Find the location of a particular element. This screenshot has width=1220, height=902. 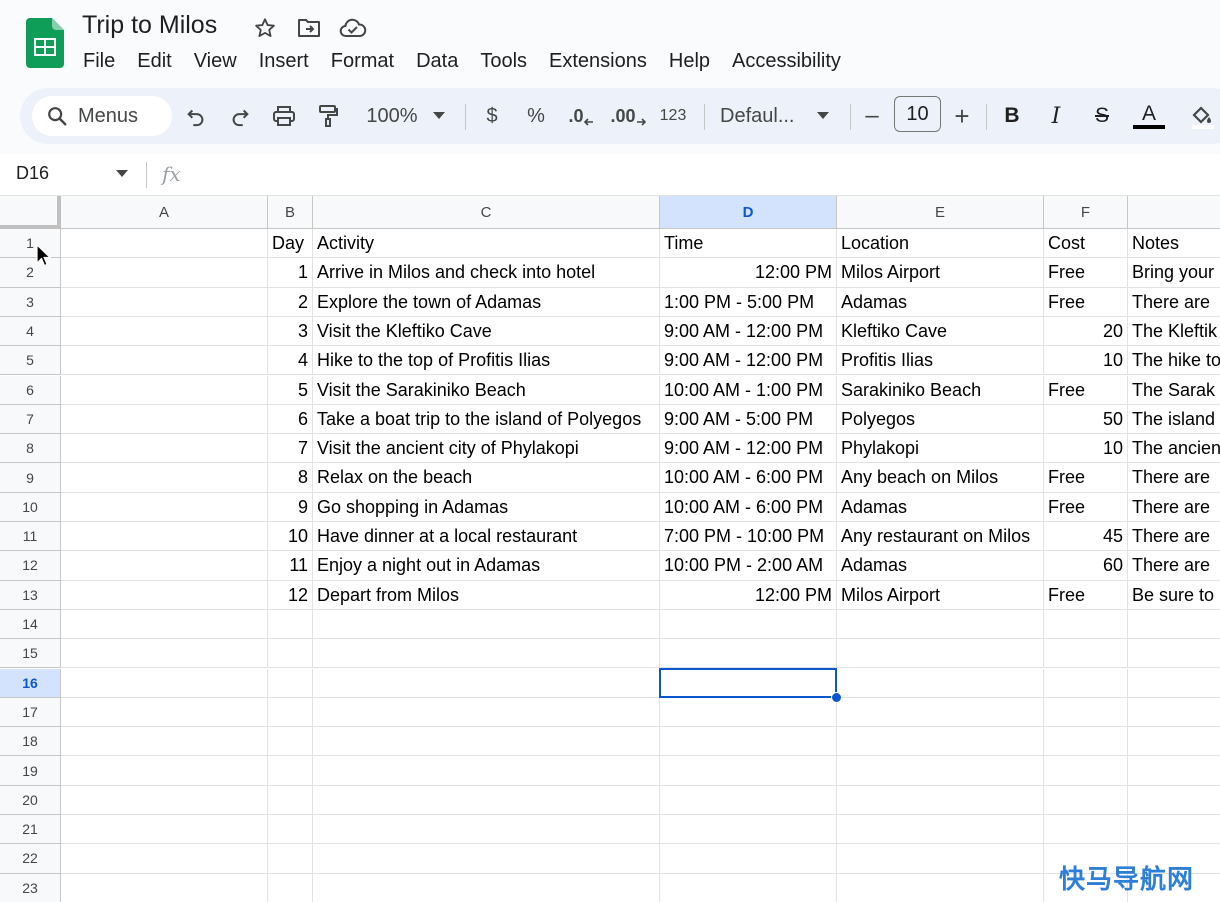

fill-handle is located at coordinates (836, 697).